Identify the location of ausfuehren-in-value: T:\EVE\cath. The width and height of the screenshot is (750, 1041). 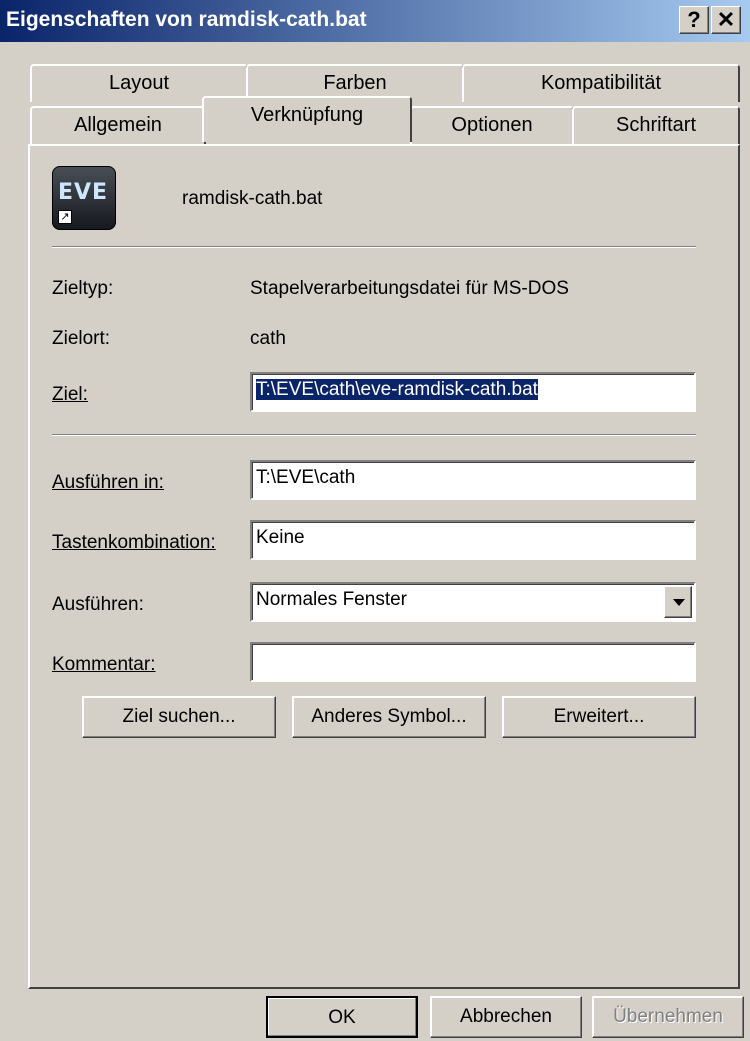
(306, 477).